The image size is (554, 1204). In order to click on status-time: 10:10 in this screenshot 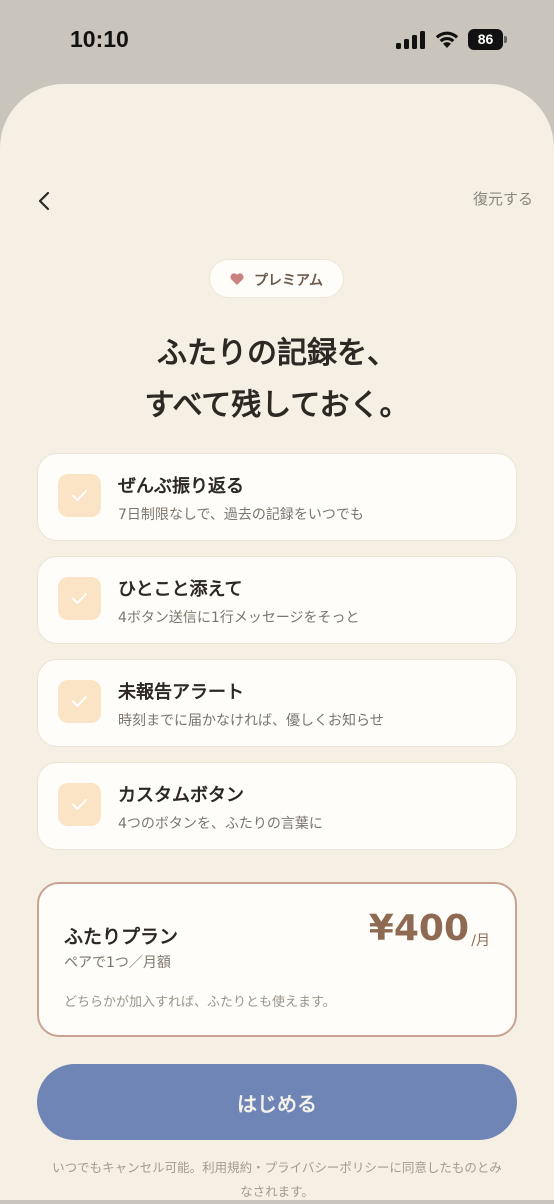, I will do `click(99, 39)`.